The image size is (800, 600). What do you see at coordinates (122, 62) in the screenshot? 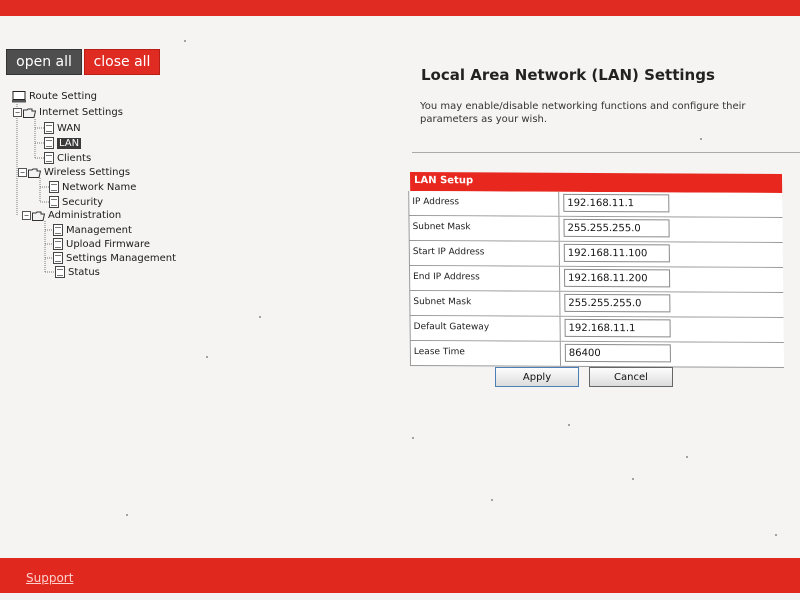
I see `close-all-button: close all` at bounding box center [122, 62].